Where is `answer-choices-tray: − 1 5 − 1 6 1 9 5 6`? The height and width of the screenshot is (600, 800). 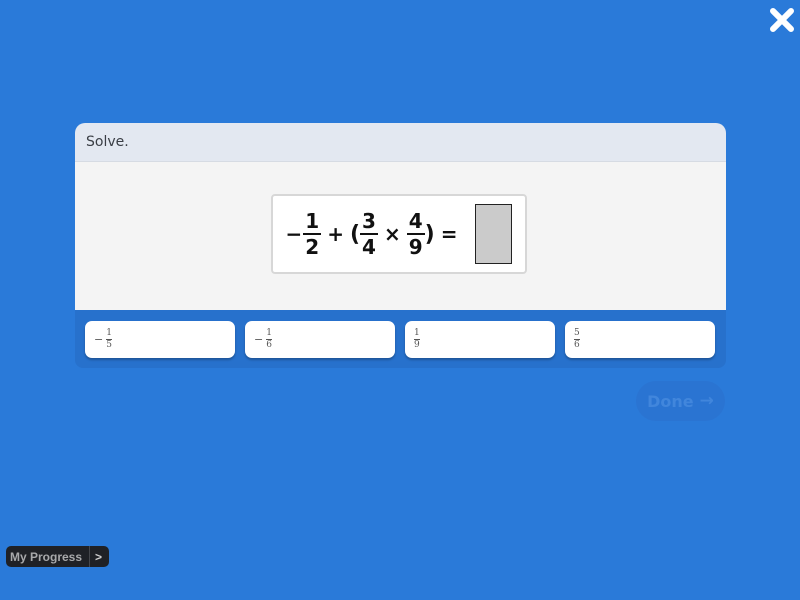 answer-choices-tray: − 1 5 − 1 6 1 9 5 6 is located at coordinates (400, 339).